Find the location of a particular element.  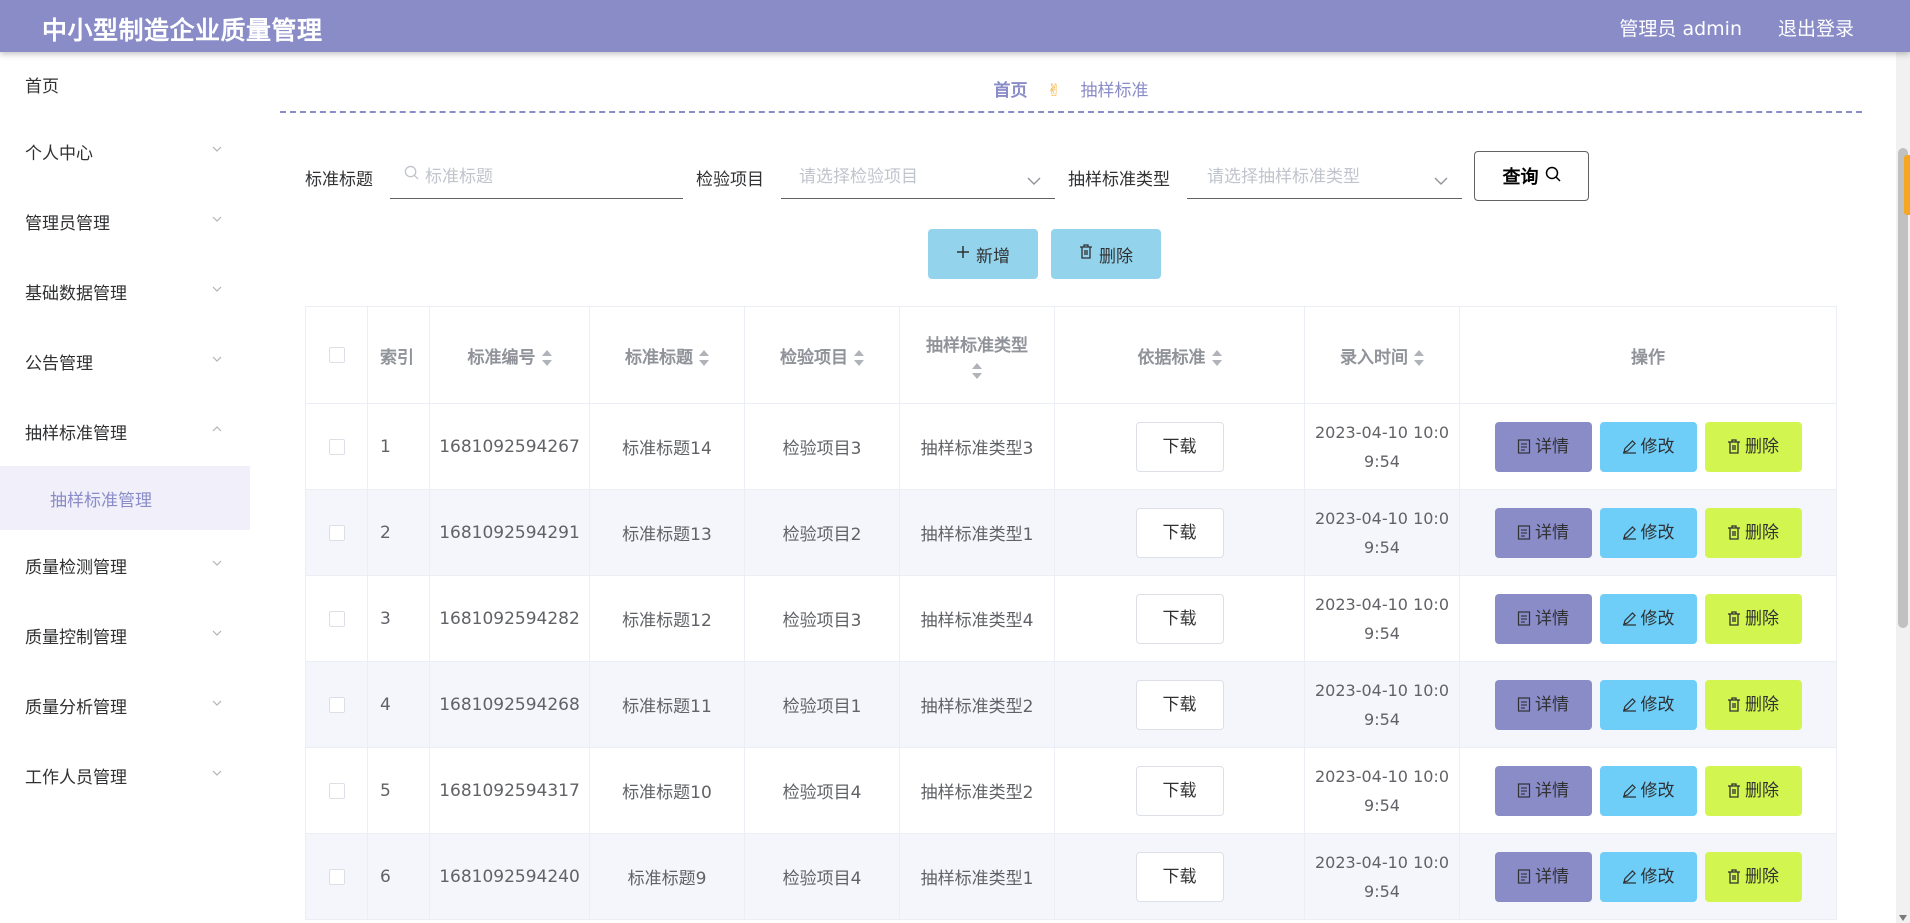

sidebar-item-sampling-standards: 抽样标准管理 is located at coordinates (125, 431).